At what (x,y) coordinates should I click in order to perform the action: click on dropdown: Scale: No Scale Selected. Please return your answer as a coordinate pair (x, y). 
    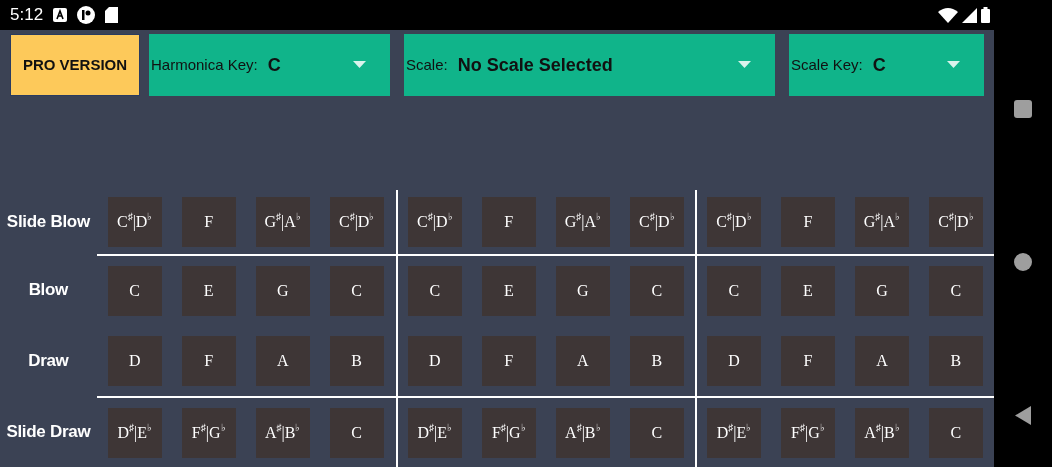
    Looking at the image, I should click on (589, 65).